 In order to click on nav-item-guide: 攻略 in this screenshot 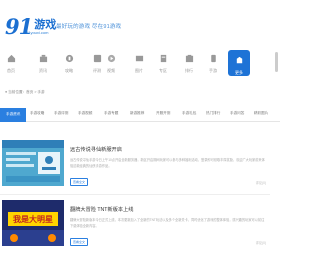, I will do `click(69, 63)`.